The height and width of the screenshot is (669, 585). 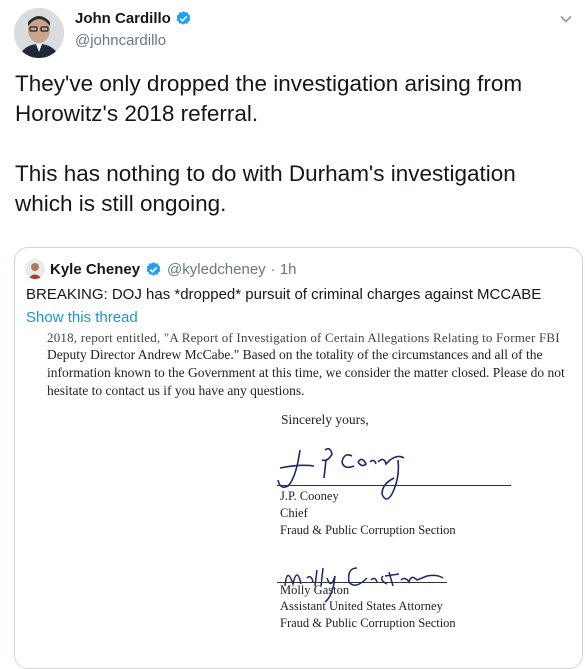 What do you see at coordinates (325, 419) in the screenshot?
I see `document-closing: Sincerely yours,` at bounding box center [325, 419].